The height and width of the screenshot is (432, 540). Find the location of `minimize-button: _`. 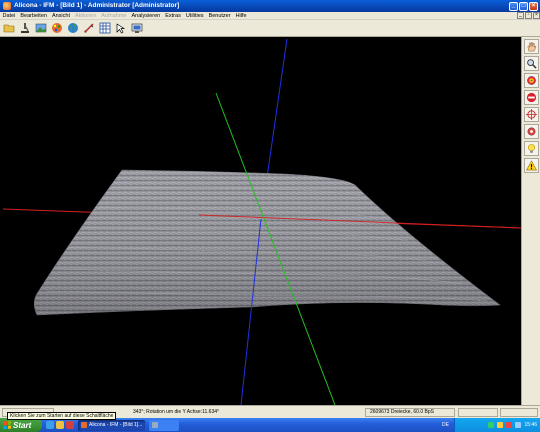

minimize-button: _ is located at coordinates (513, 6).